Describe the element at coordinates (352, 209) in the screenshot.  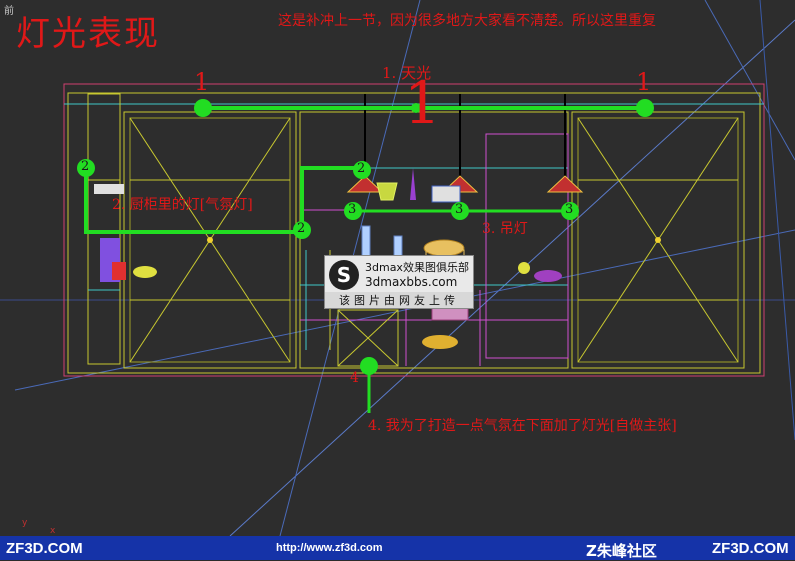
I see `marker-3-a: 3` at that location.